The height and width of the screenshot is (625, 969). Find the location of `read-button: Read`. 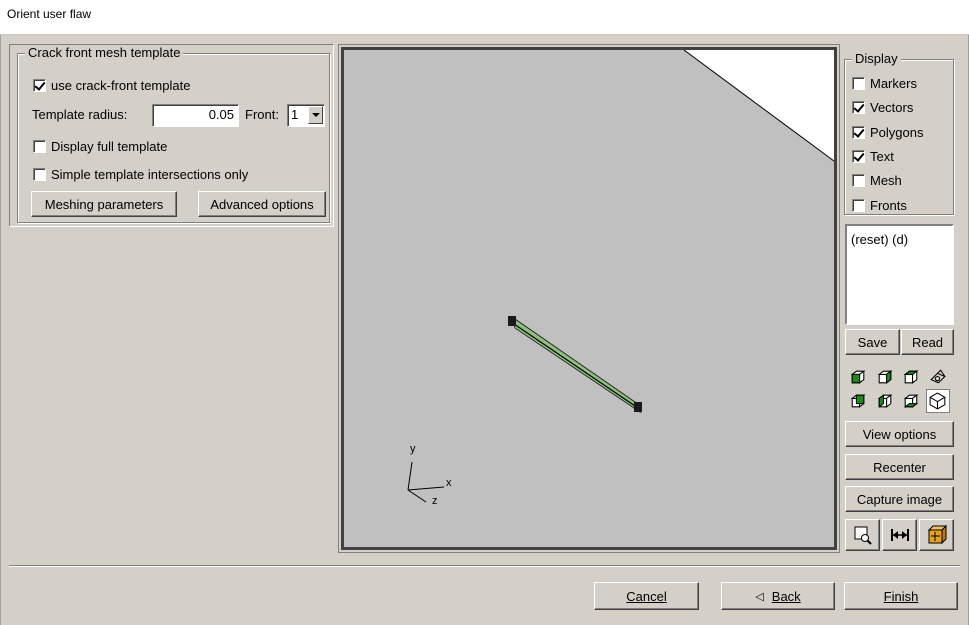

read-button: Read is located at coordinates (927, 342).